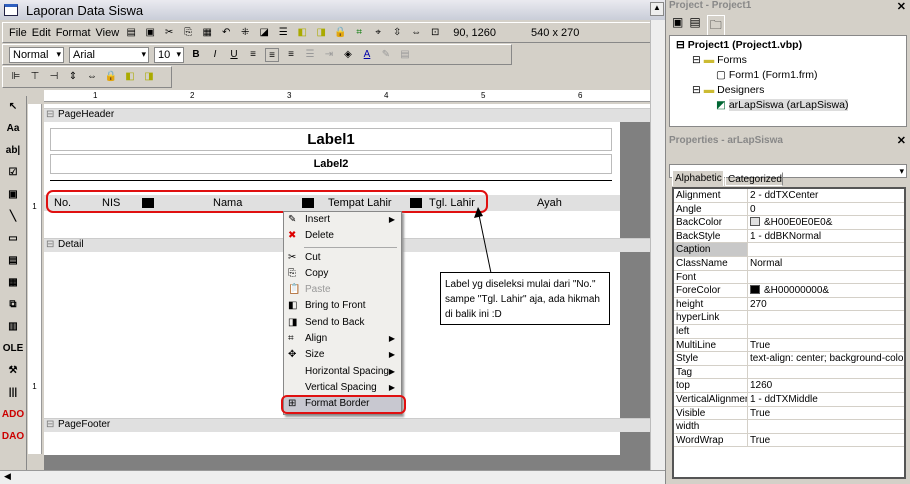  What do you see at coordinates (331, 139) in the screenshot?
I see `label1: Label1` at bounding box center [331, 139].